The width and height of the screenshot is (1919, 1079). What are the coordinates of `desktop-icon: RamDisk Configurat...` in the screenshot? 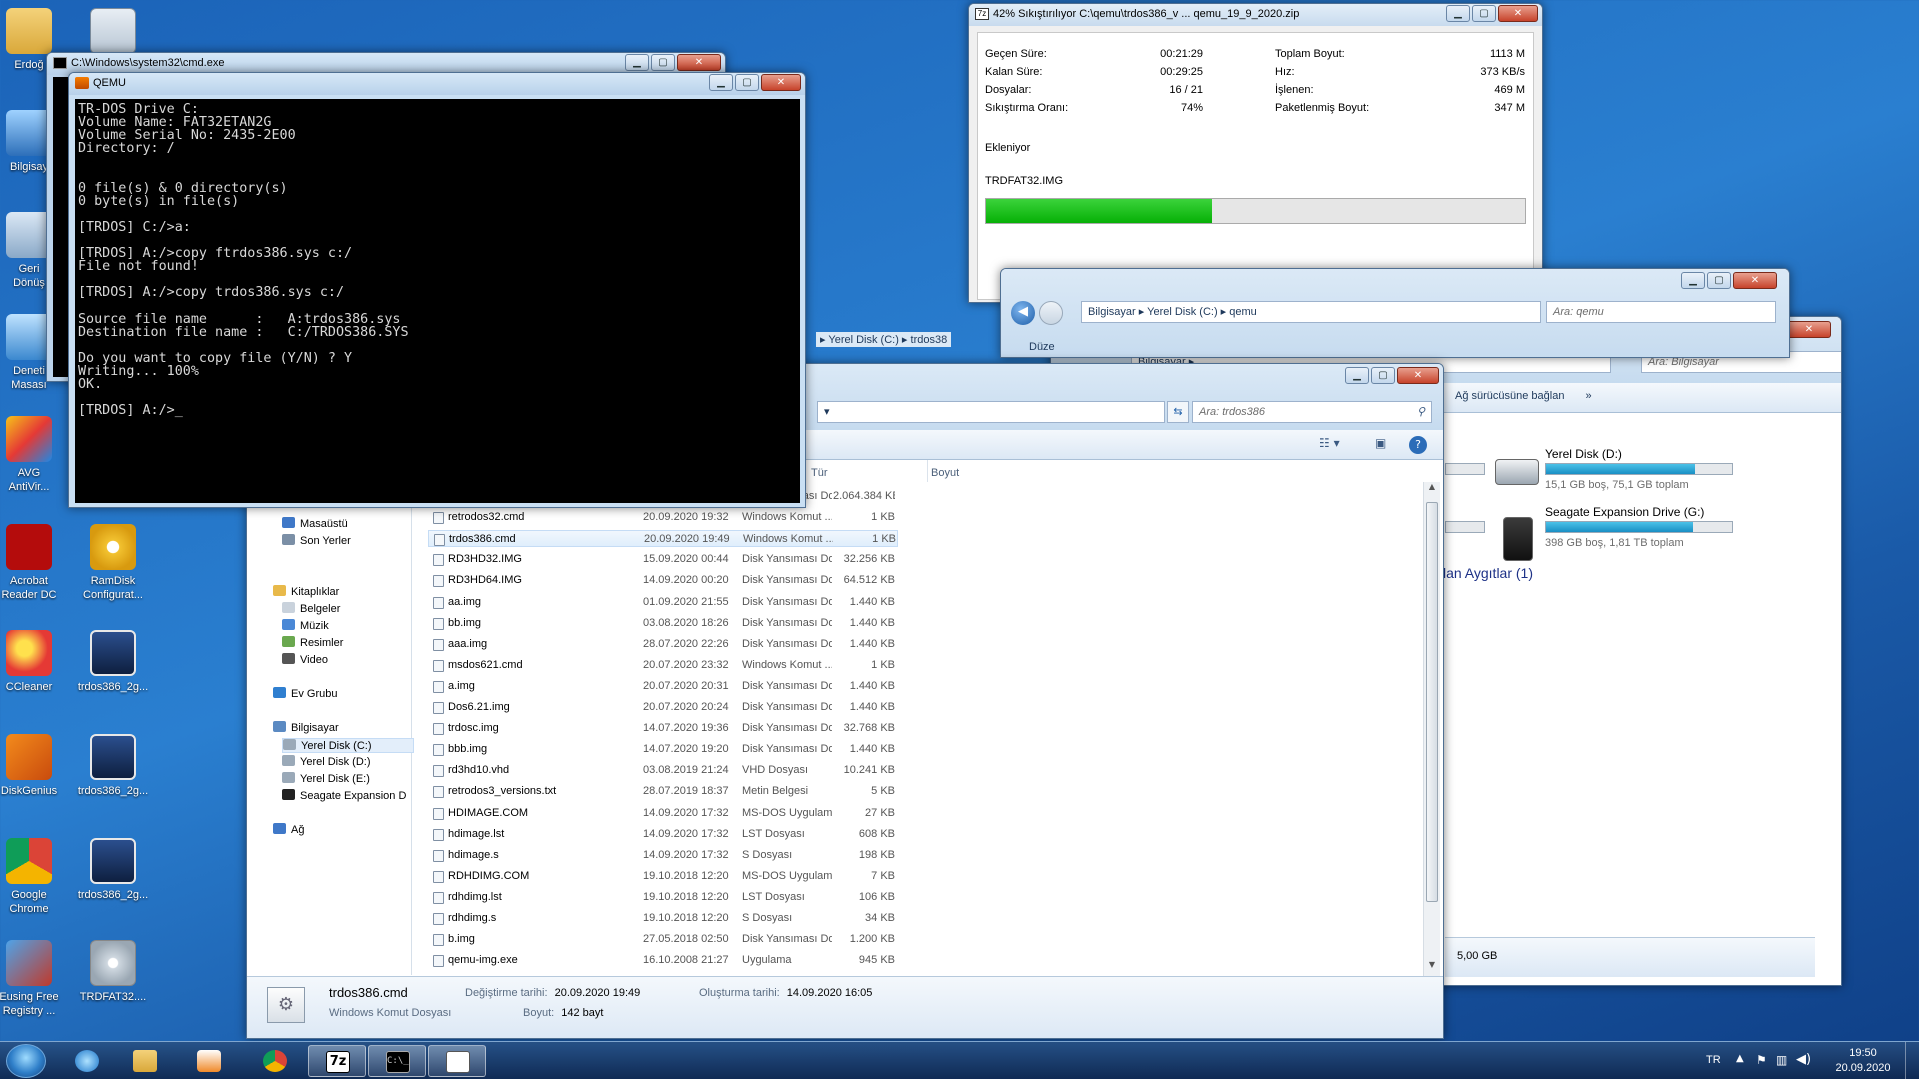 It's located at (113, 563).